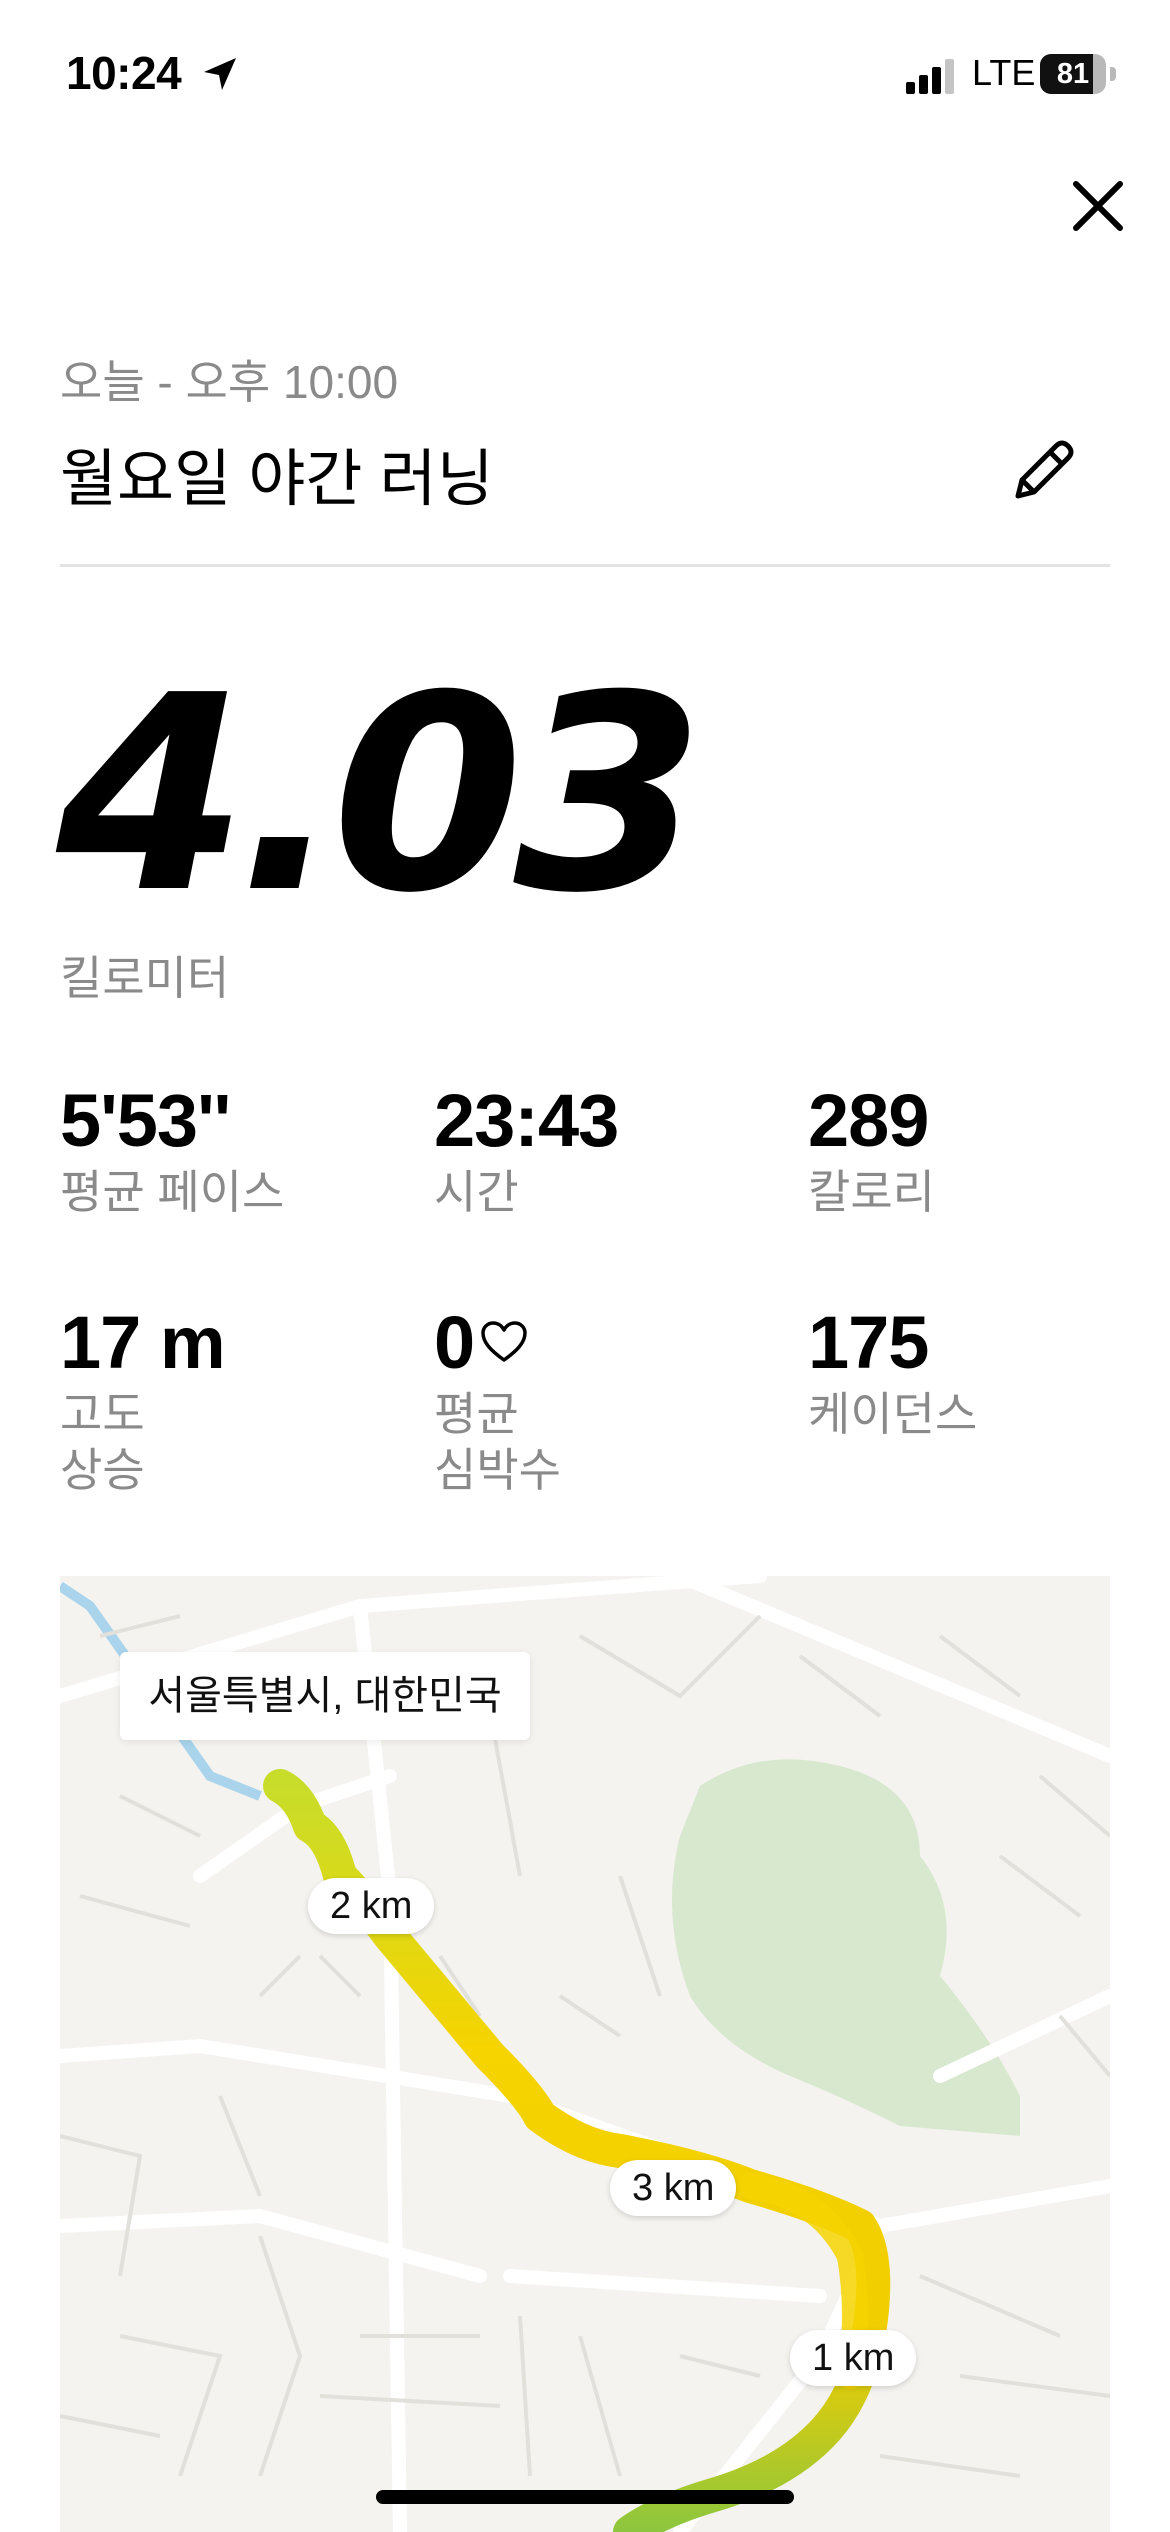  I want to click on activity-title: 월요일 야간 러닝, so click(277, 479).